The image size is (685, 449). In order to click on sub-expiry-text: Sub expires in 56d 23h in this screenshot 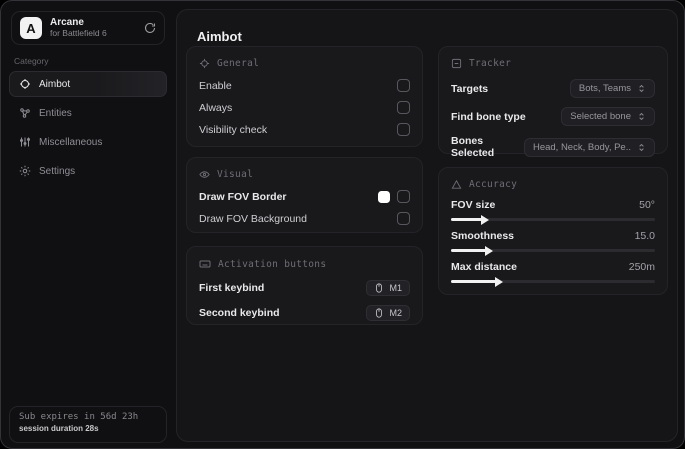, I will do `click(79, 417)`.